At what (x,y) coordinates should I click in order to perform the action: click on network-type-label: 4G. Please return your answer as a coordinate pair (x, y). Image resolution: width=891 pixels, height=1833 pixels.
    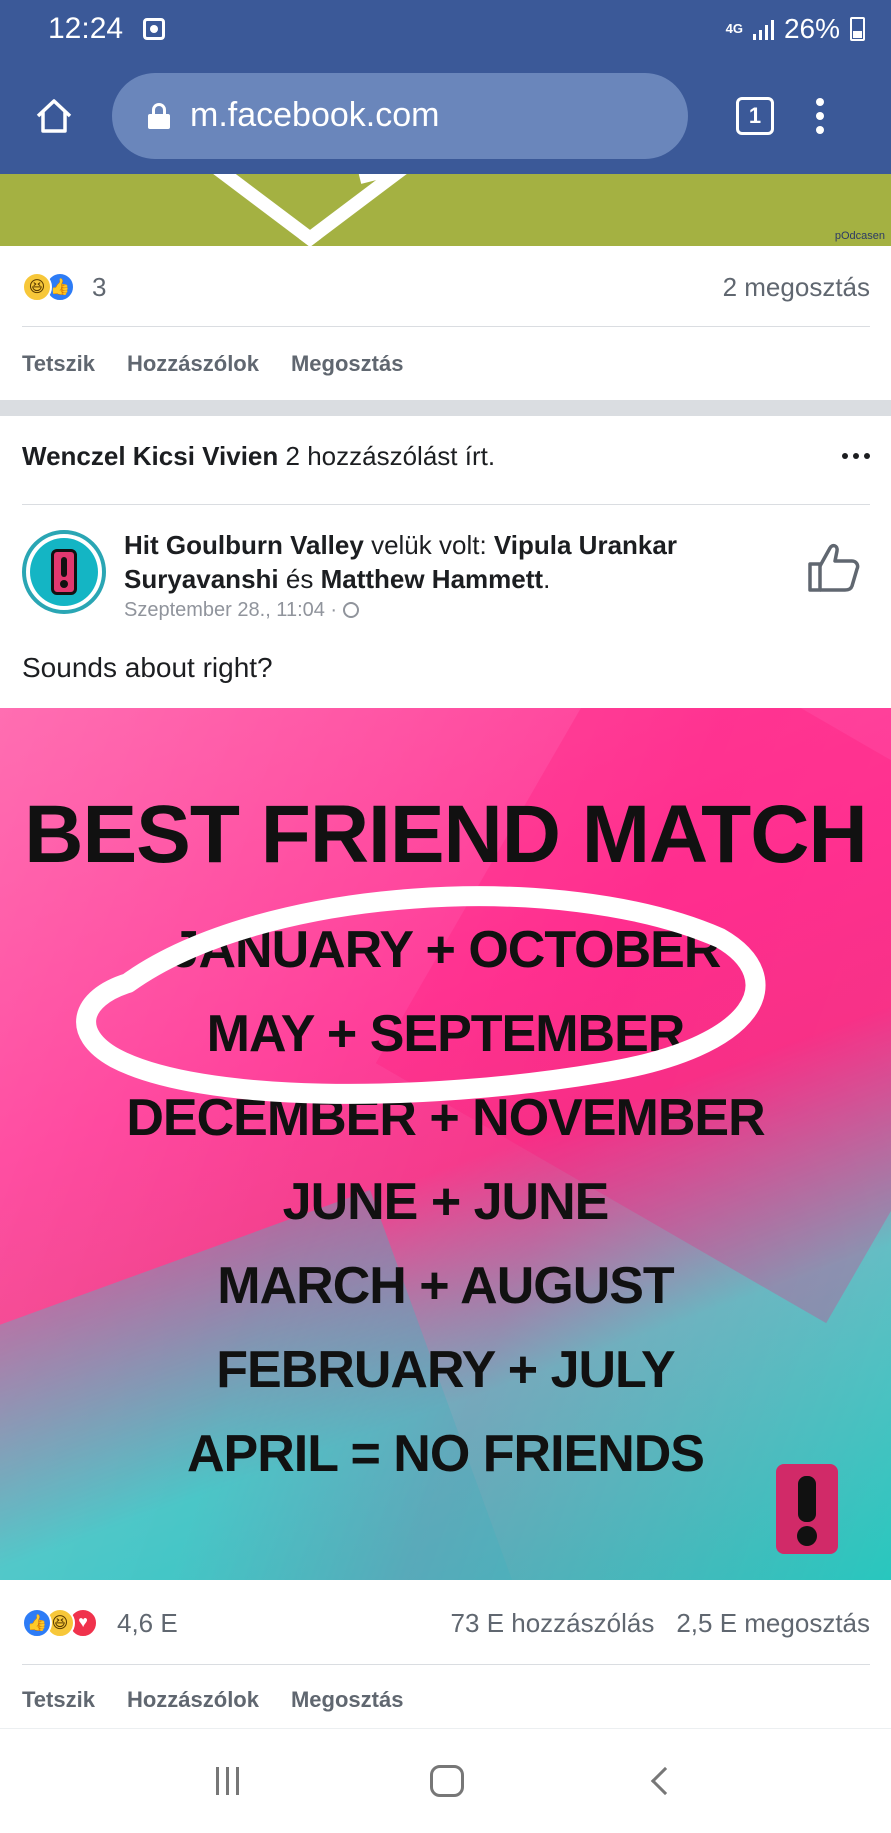
    Looking at the image, I should click on (734, 28).